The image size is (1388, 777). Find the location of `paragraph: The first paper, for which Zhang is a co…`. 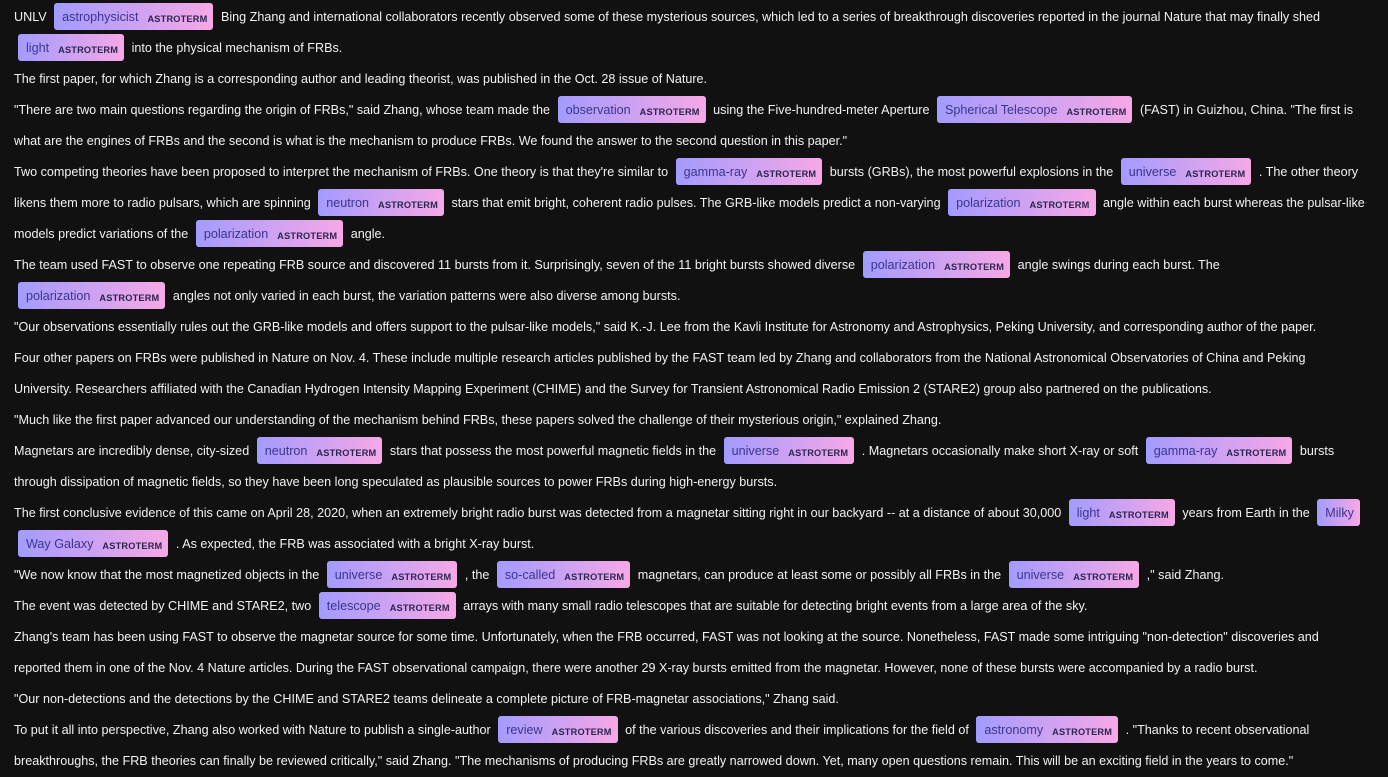

paragraph: The first paper, for which Zhang is a co… is located at coordinates (690, 79).